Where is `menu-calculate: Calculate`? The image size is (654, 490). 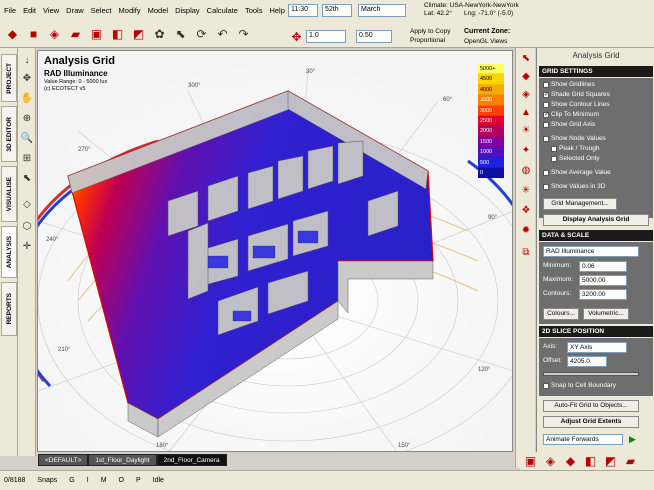
menu-calculate: Calculate is located at coordinates (222, 10).